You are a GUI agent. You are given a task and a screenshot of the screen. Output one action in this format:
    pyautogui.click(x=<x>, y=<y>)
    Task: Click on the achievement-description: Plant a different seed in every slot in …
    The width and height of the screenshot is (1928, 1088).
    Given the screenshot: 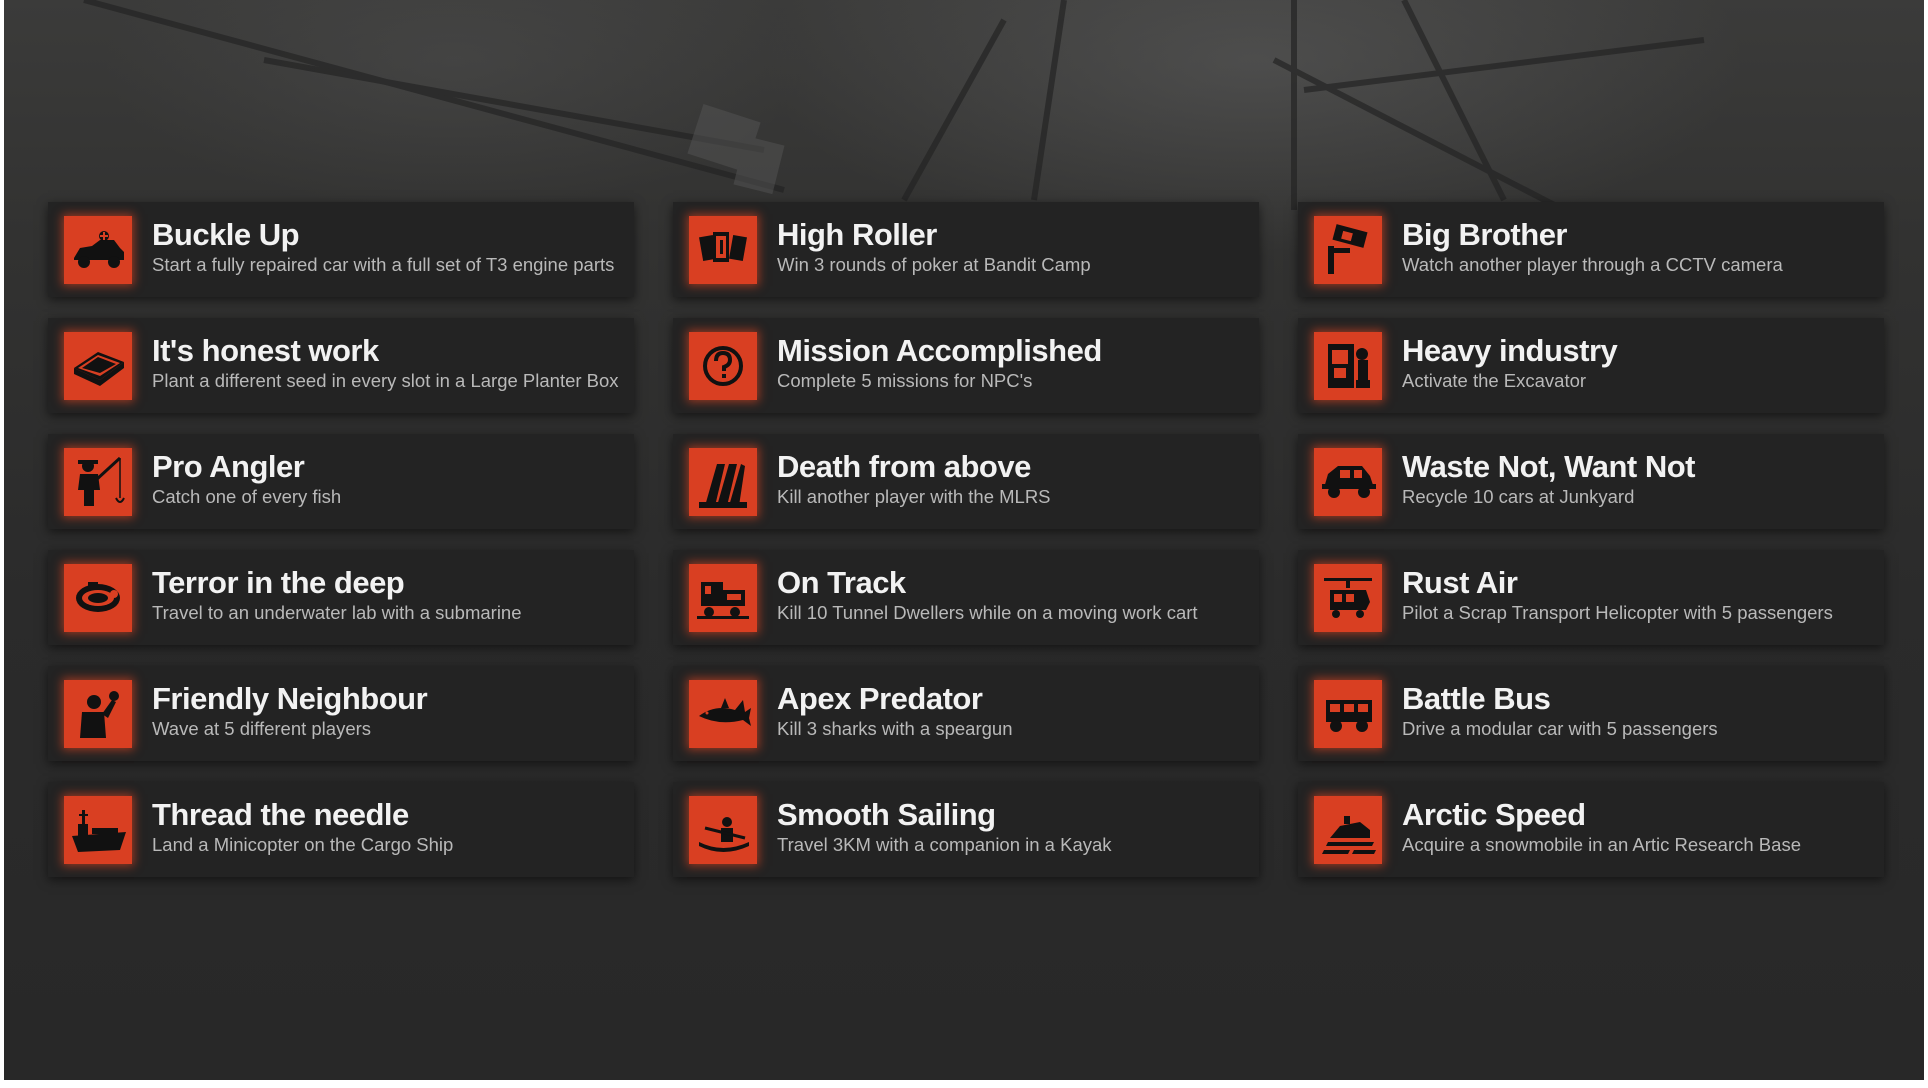 What is the action you would take?
    pyautogui.click(x=385, y=380)
    